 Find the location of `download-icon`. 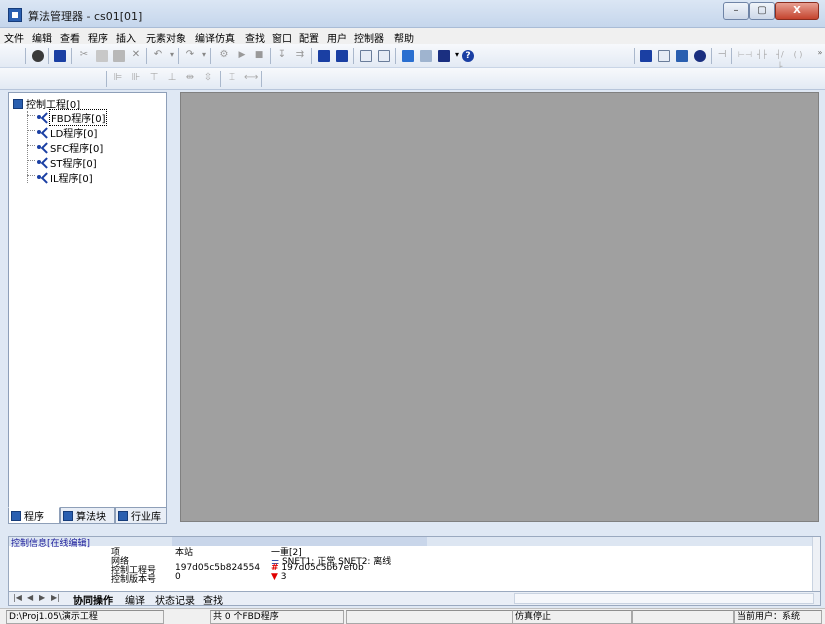

download-icon is located at coordinates (324, 56).